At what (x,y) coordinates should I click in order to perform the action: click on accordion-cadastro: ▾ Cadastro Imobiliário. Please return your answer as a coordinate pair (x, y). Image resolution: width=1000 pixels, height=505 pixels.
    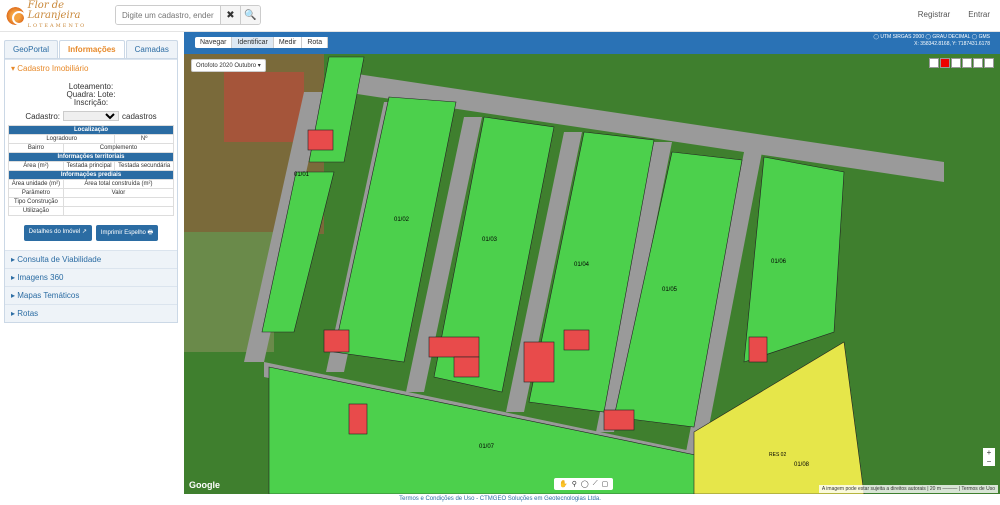
    Looking at the image, I should click on (91, 68).